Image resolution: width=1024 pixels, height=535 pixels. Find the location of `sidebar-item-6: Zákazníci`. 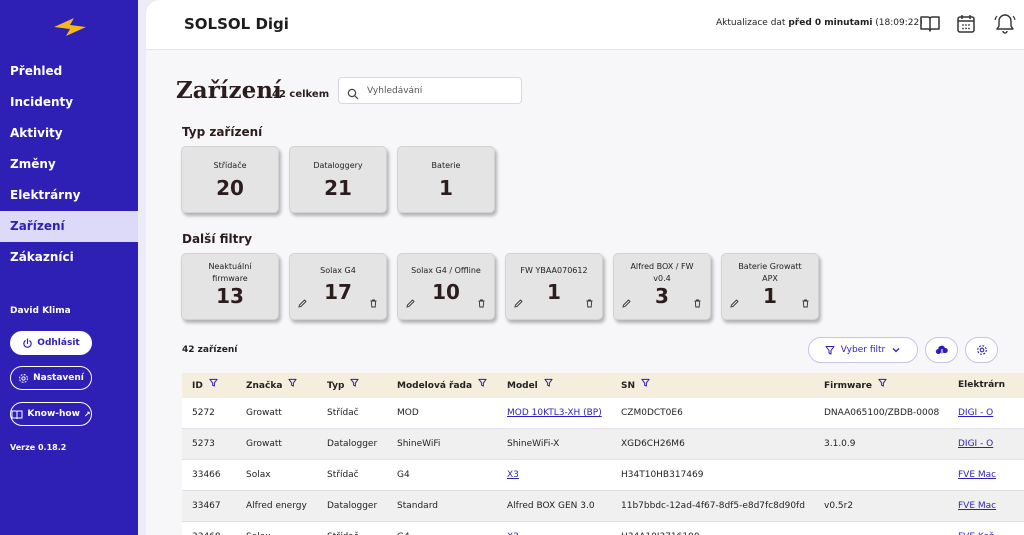

sidebar-item-6: Zákazníci is located at coordinates (69, 257).